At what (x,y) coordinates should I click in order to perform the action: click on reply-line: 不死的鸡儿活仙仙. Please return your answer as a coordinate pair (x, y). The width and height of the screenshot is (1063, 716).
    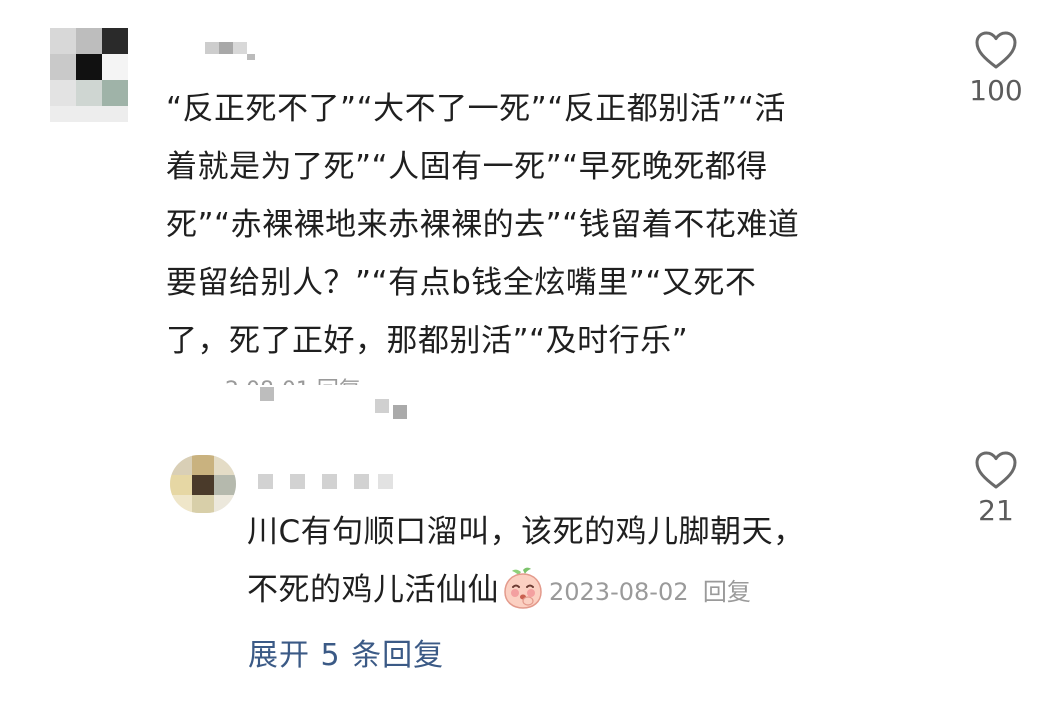
    Looking at the image, I should click on (373, 590).